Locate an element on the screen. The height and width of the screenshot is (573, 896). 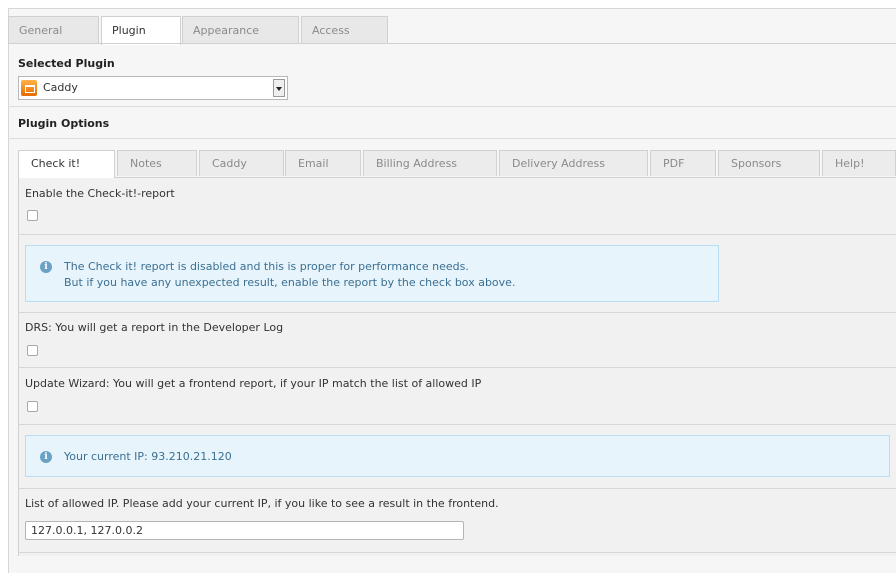
cart-icon is located at coordinates (29, 88).